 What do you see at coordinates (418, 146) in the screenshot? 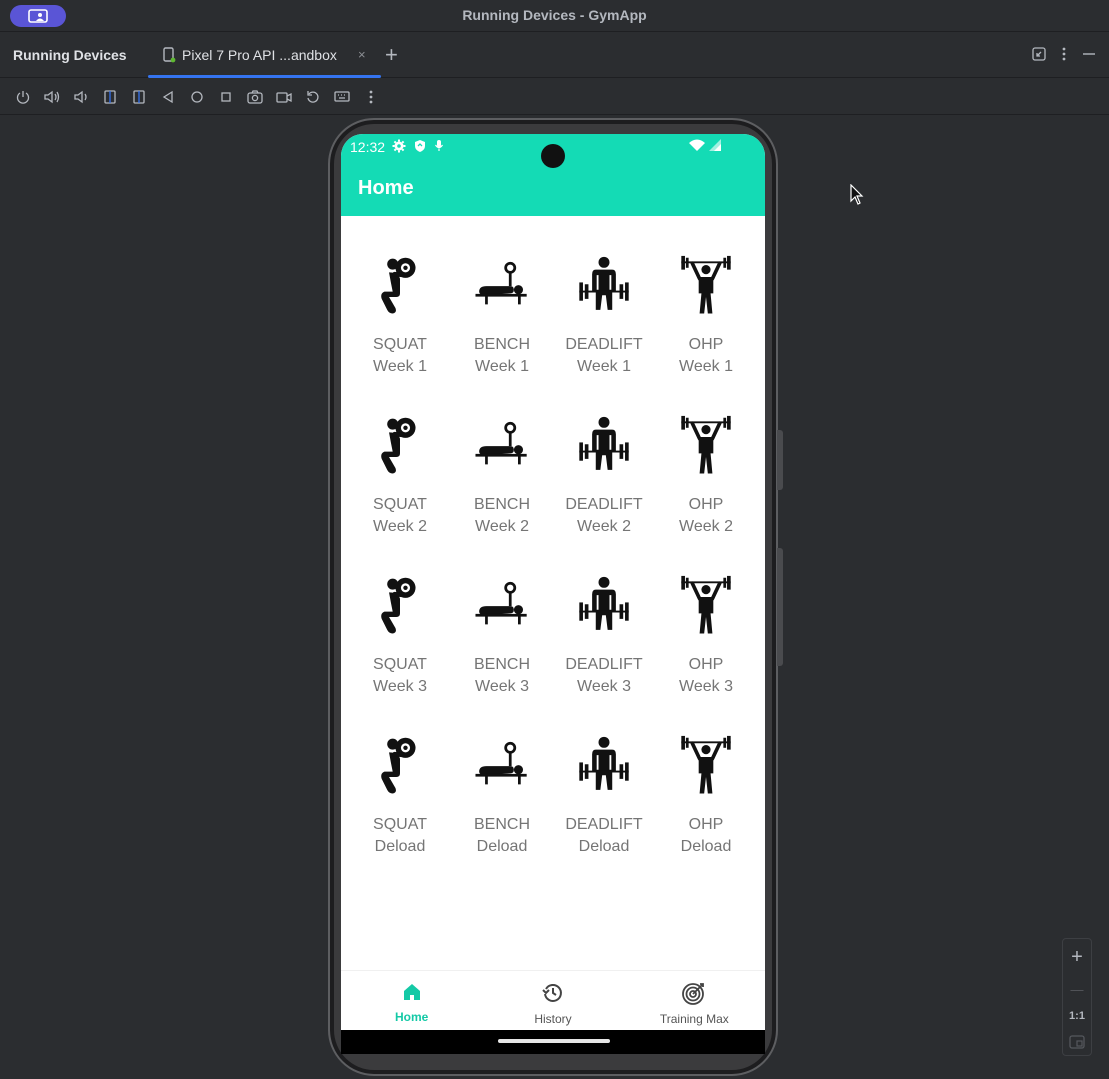
I see `status-icons` at bounding box center [418, 146].